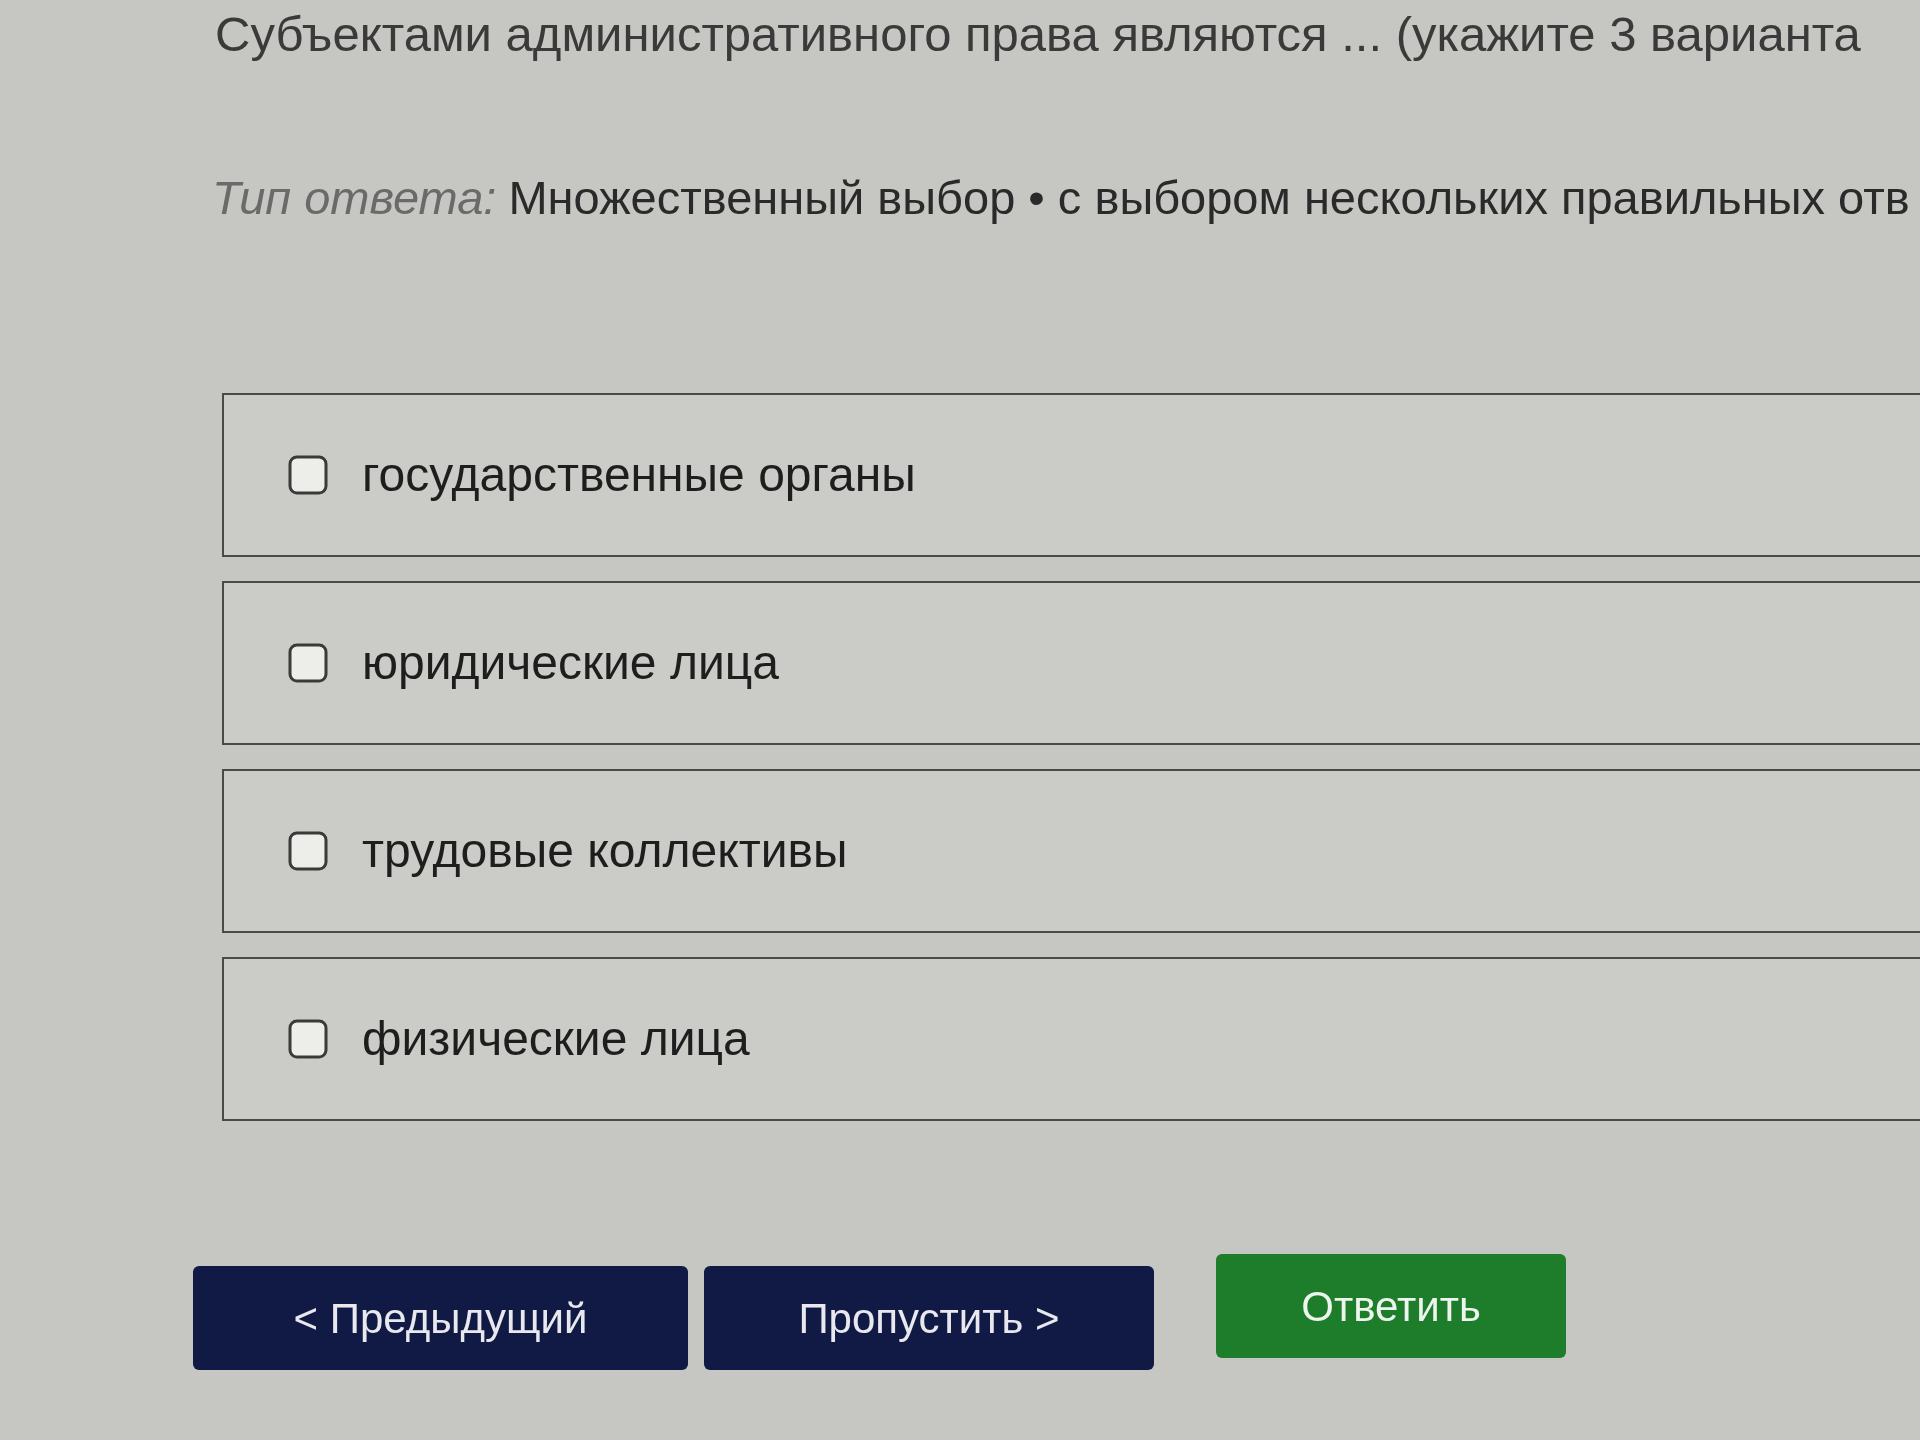  Describe the element at coordinates (556, 1039) in the screenshot. I see `option-label: физические лица` at that location.